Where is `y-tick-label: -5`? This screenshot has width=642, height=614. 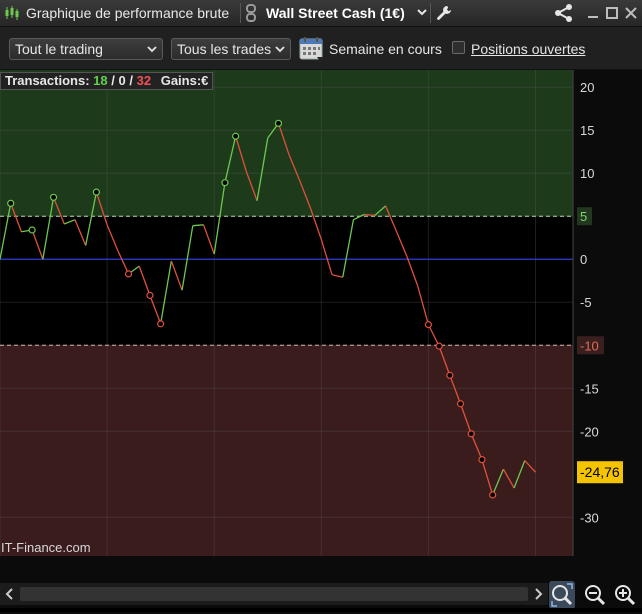
y-tick-label: -5 is located at coordinates (586, 302).